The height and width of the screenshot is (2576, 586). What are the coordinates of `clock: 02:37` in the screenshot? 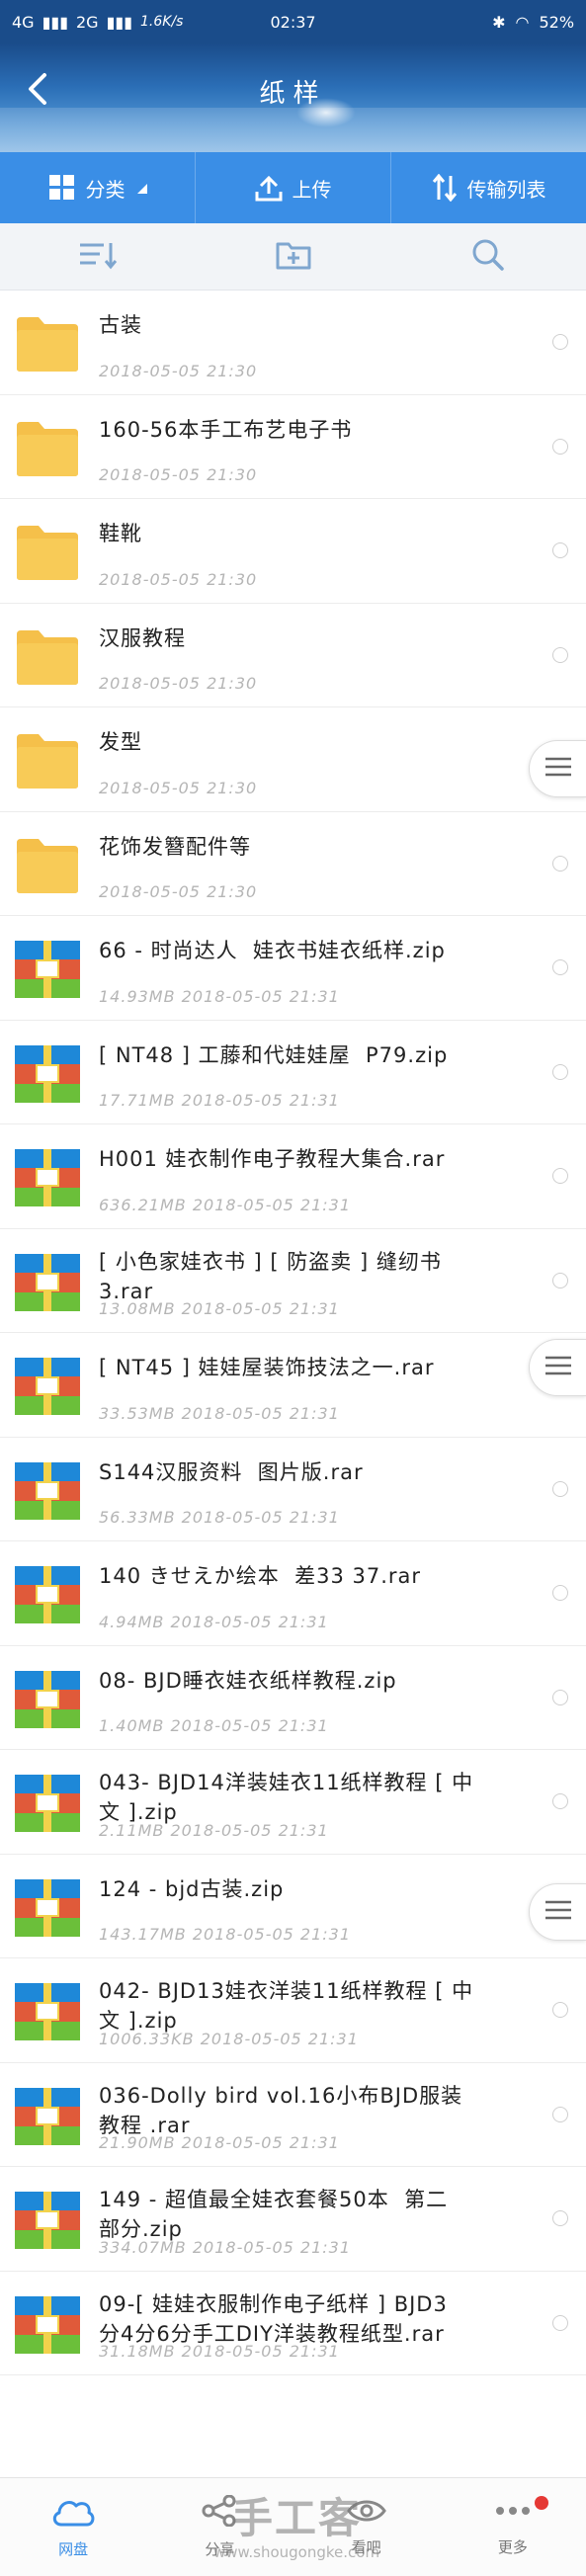 It's located at (293, 22).